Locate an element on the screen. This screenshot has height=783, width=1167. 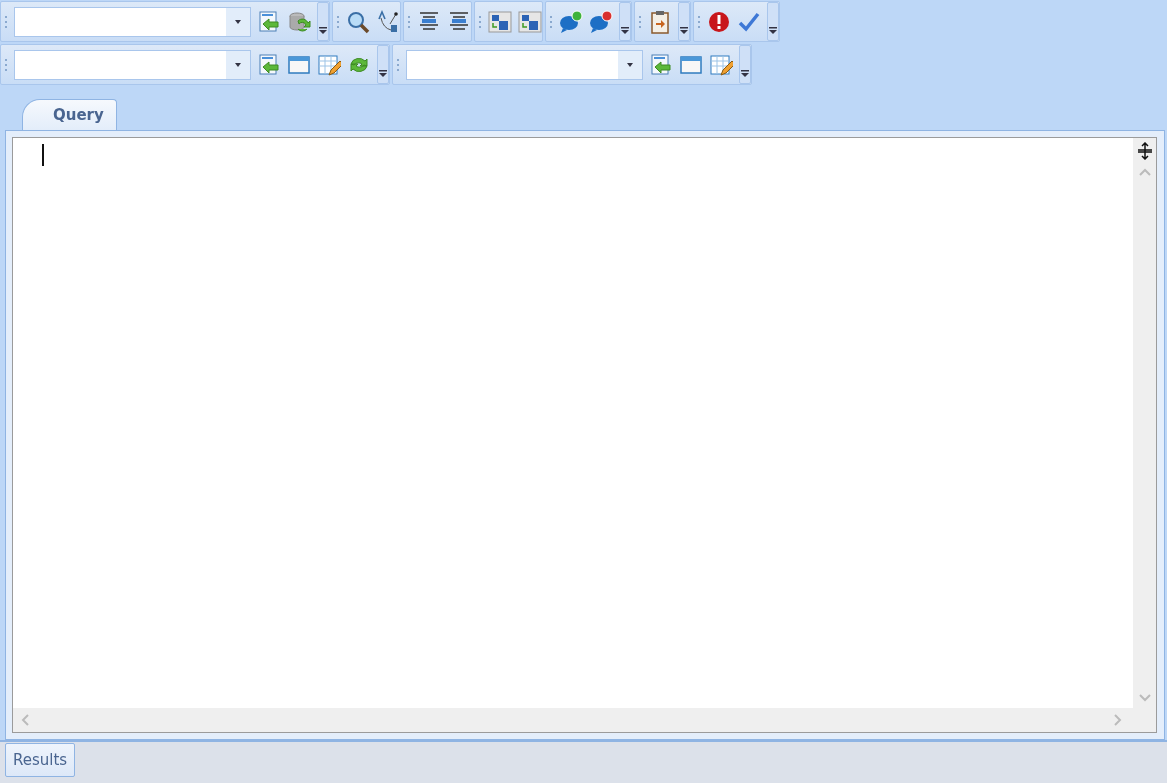
database-refresh-icon is located at coordinates (299, 21).